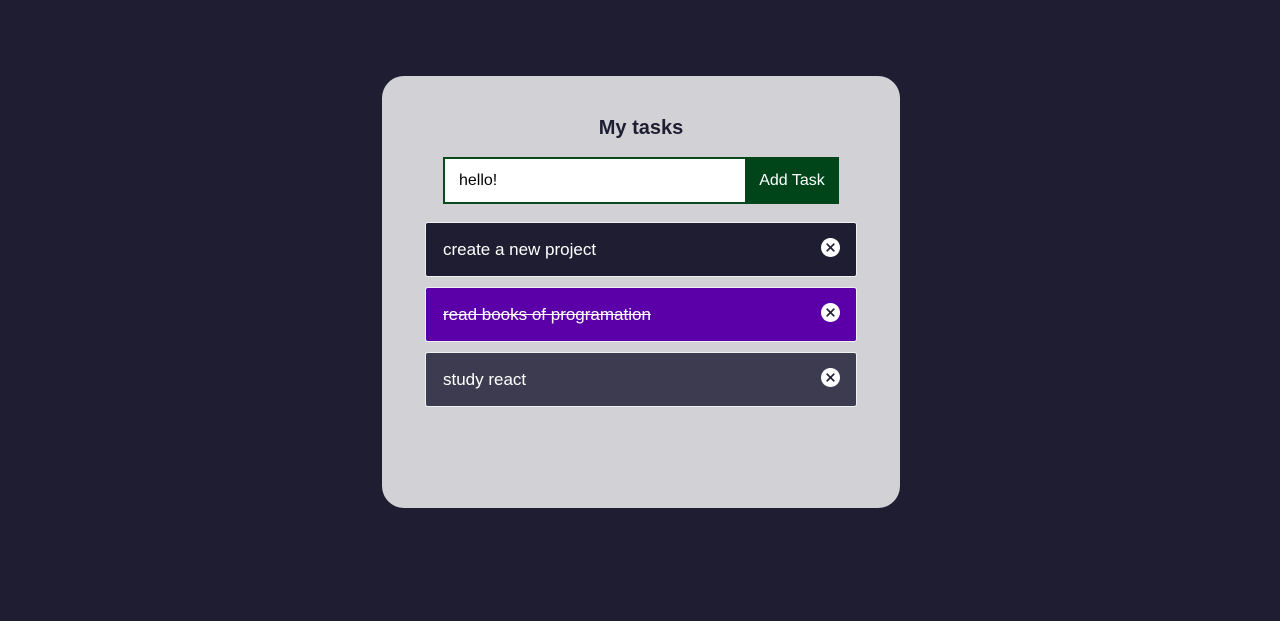  What do you see at coordinates (792, 180) in the screenshot?
I see `add-task-button: Add Task` at bounding box center [792, 180].